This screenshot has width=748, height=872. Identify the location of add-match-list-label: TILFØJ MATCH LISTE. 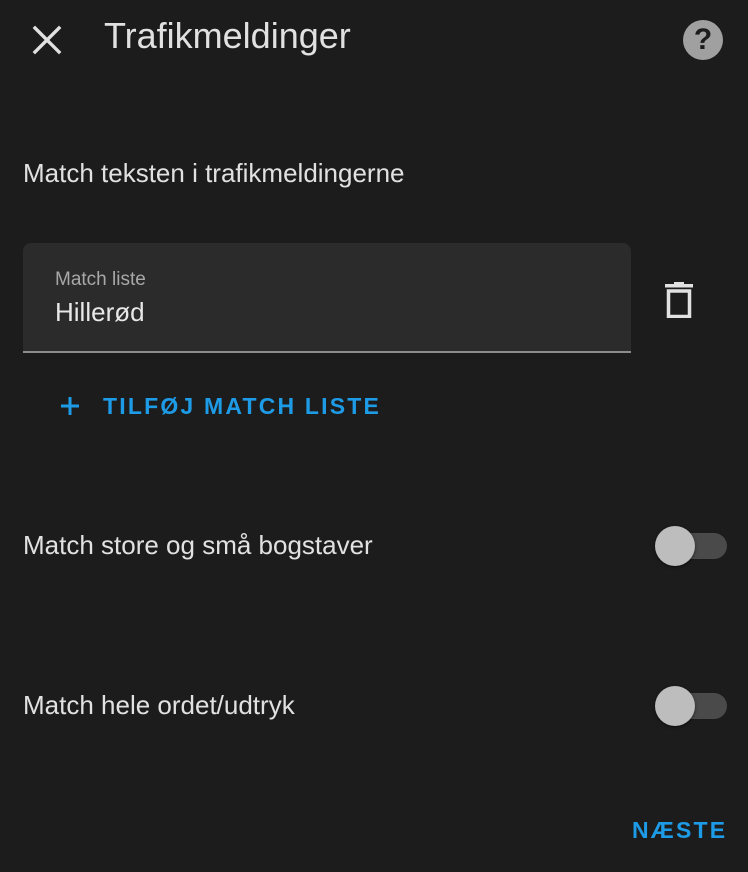
(242, 405).